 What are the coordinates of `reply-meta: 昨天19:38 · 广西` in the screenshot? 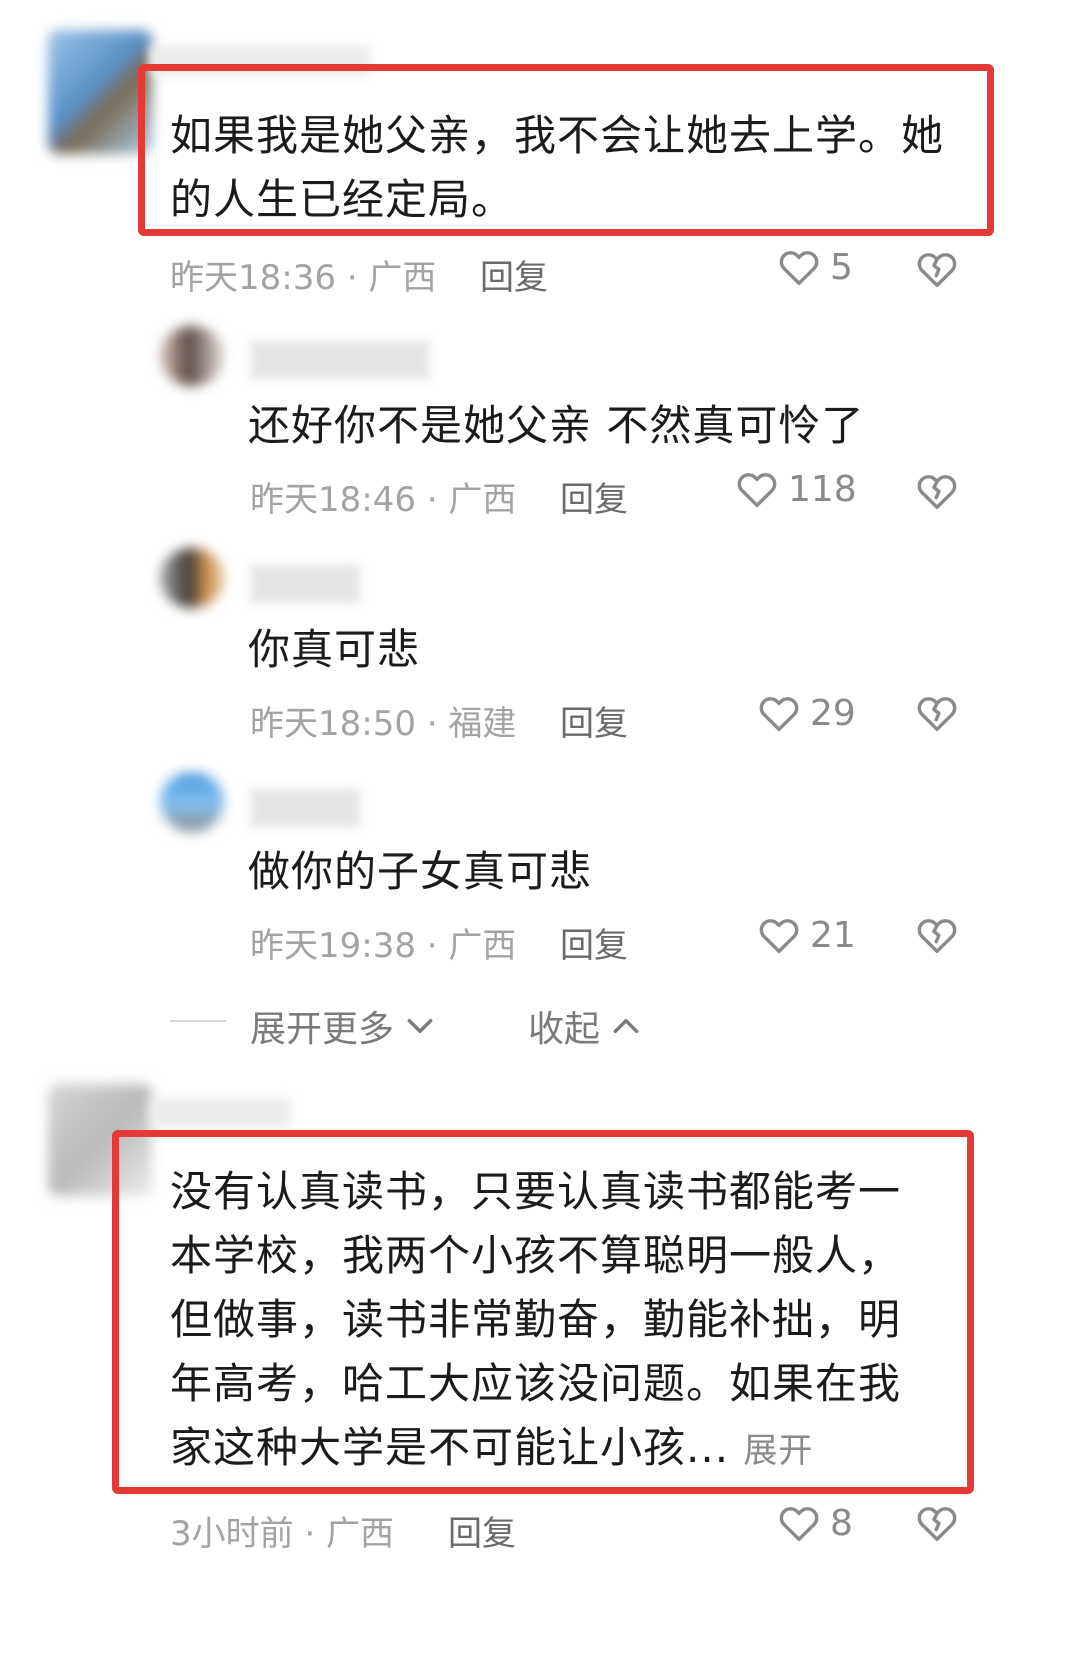 It's located at (383, 946).